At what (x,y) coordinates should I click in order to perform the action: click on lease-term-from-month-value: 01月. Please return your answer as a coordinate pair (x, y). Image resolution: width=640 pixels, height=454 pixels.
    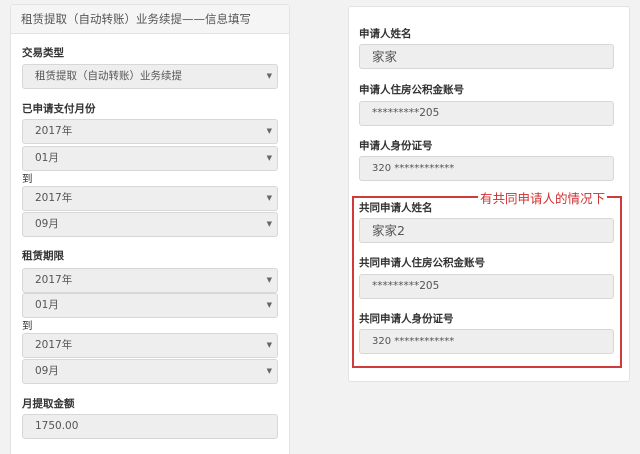
    Looking at the image, I should click on (47, 305).